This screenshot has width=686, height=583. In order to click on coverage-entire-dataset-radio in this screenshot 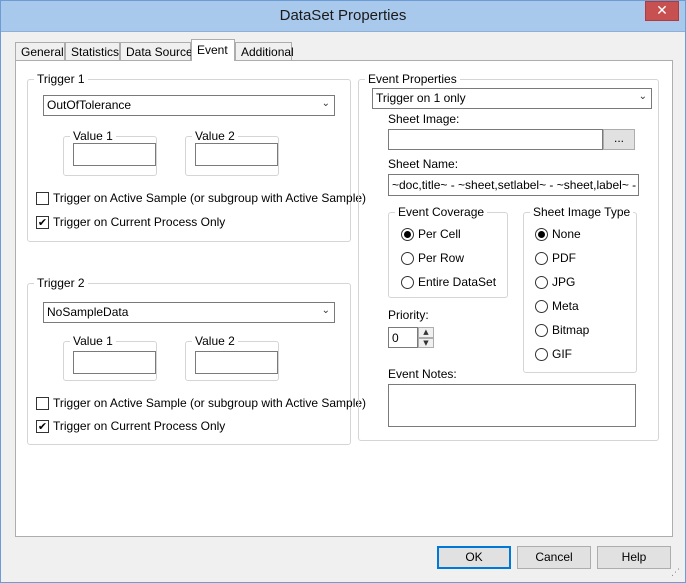, I will do `click(407, 282)`.